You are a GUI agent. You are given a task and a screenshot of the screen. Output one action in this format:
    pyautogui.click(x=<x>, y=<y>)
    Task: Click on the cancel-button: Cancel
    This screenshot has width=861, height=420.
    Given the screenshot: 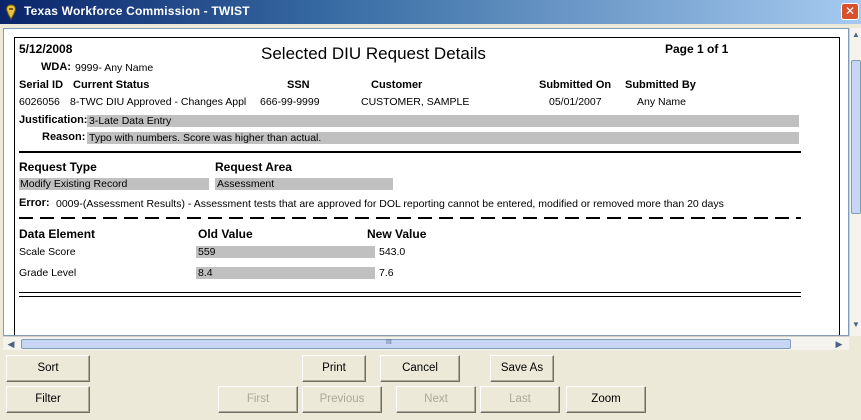 What is the action you would take?
    pyautogui.click(x=420, y=368)
    